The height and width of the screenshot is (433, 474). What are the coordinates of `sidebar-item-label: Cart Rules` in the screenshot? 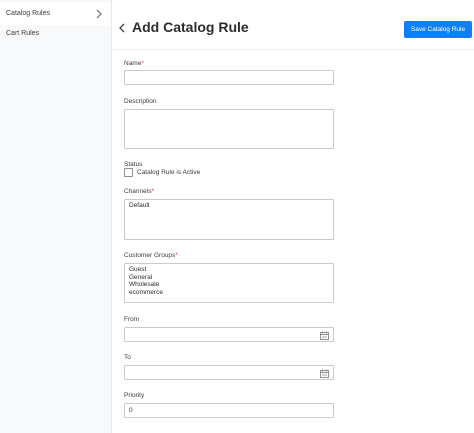 It's located at (23, 33).